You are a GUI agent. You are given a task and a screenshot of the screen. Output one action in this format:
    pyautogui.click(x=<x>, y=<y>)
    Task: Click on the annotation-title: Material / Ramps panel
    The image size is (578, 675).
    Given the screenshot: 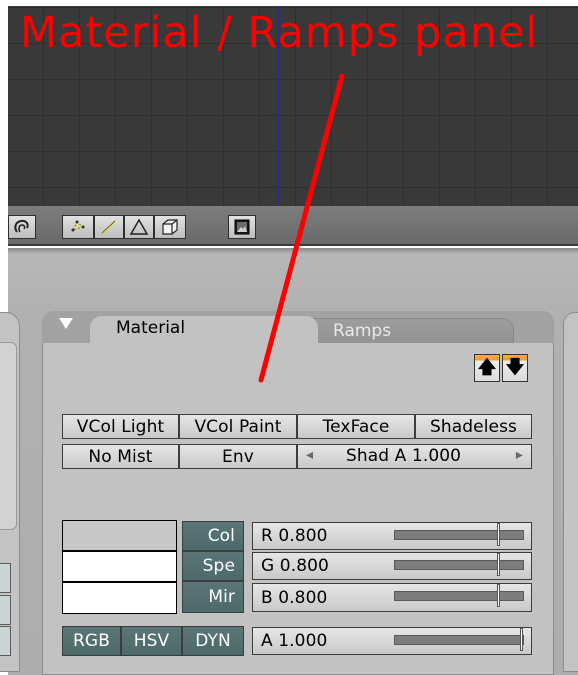 What is the action you would take?
    pyautogui.click(x=279, y=33)
    